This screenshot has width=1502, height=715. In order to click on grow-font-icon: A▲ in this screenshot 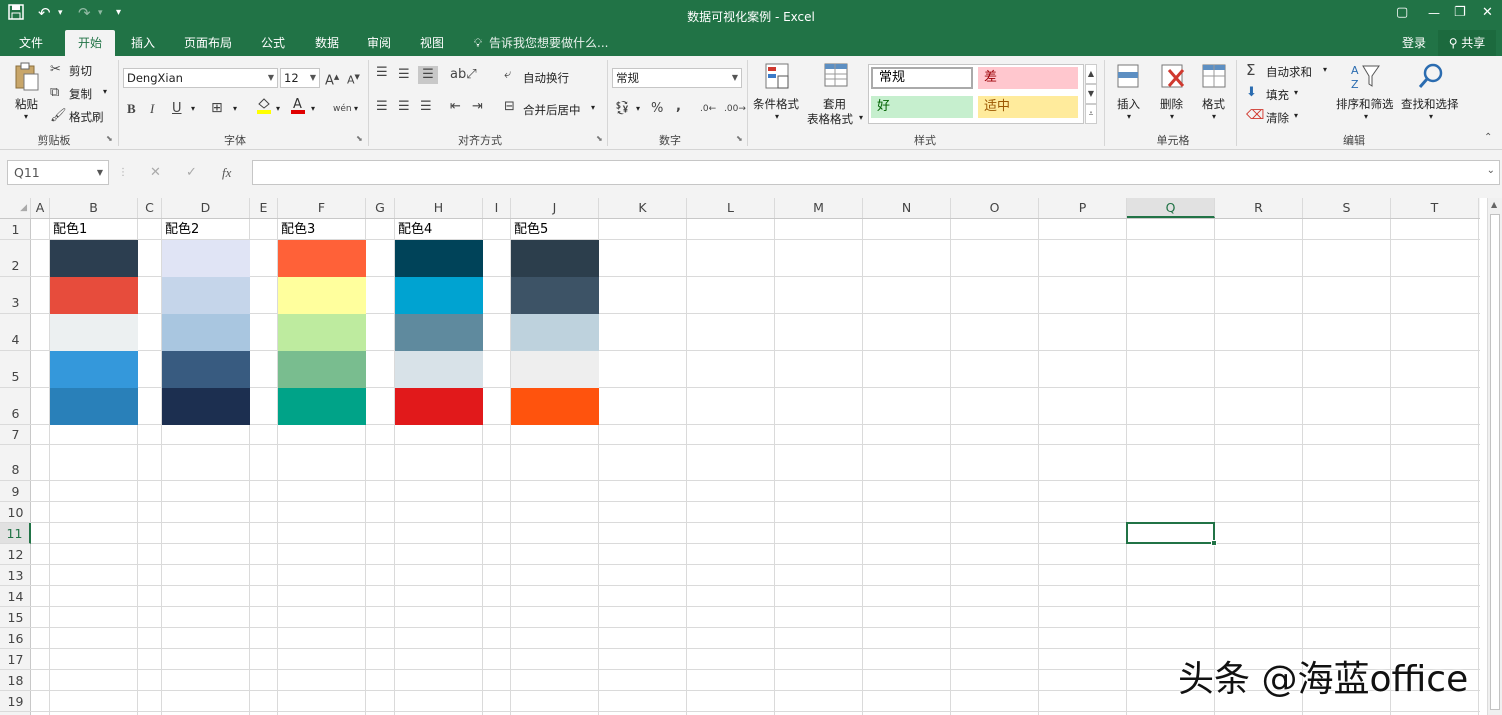, I will do `click(332, 79)`.